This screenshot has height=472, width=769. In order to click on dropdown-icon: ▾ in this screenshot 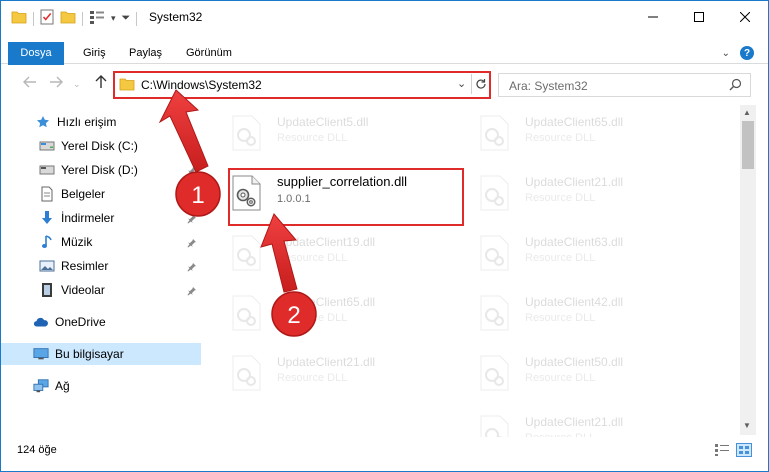, I will do `click(113, 18)`.